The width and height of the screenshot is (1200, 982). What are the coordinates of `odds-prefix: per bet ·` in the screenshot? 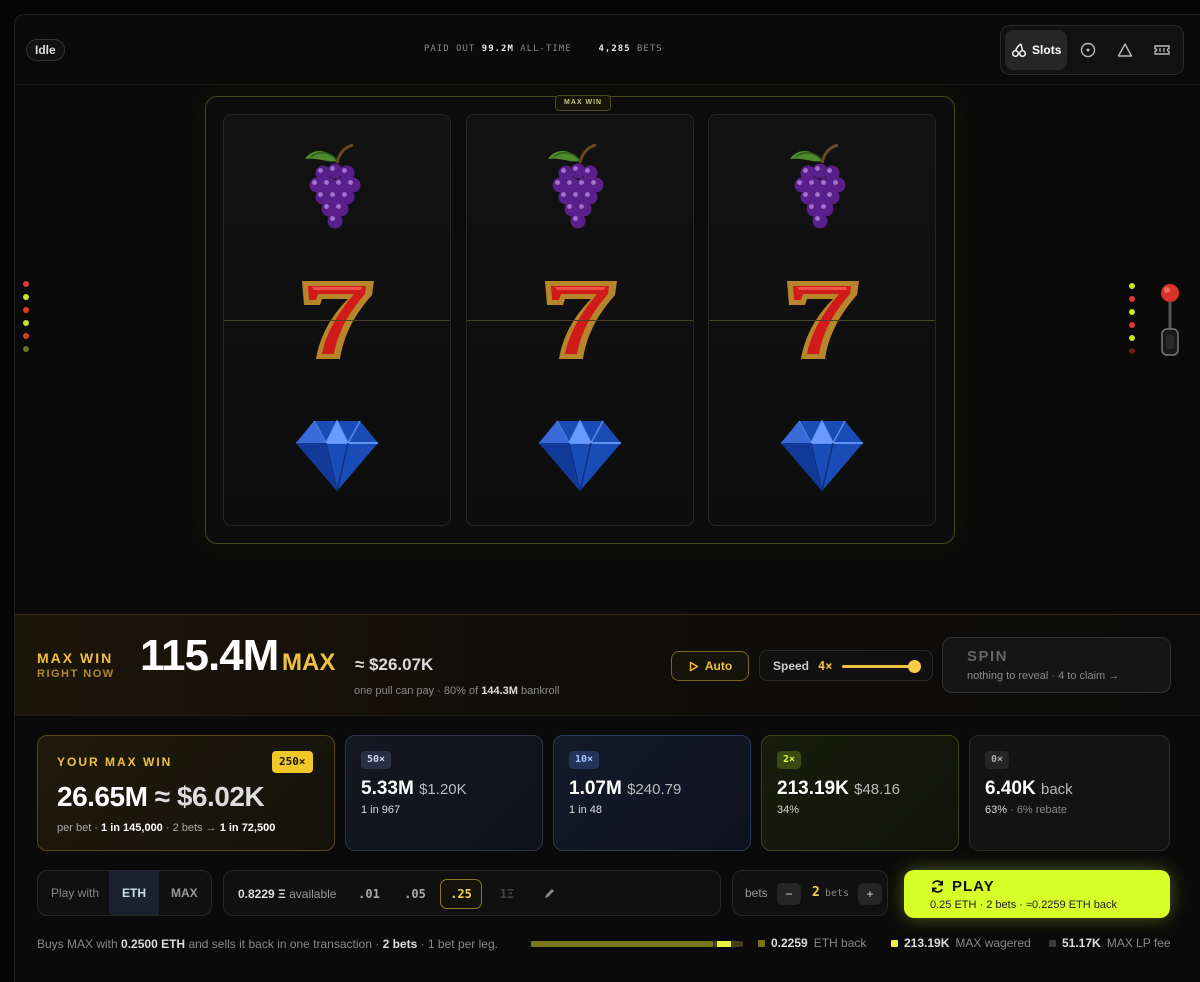 It's located at (77, 828).